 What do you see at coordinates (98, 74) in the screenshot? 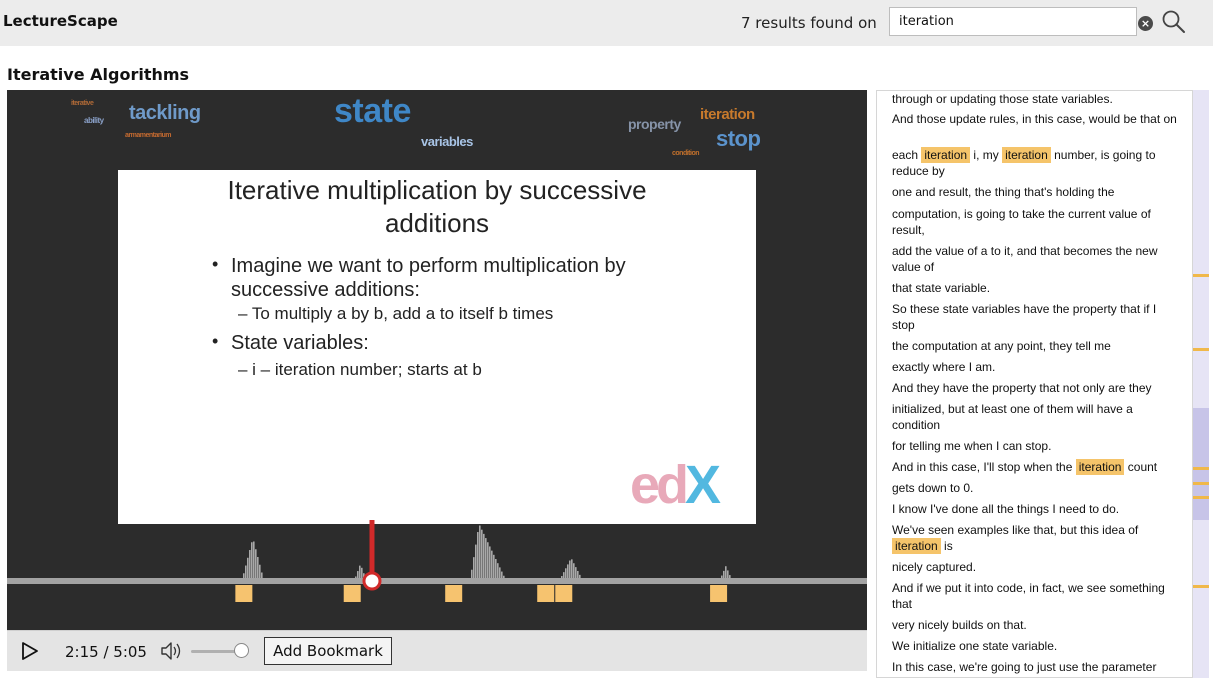
I see `lecture-title: Iterative Algorithms` at bounding box center [98, 74].